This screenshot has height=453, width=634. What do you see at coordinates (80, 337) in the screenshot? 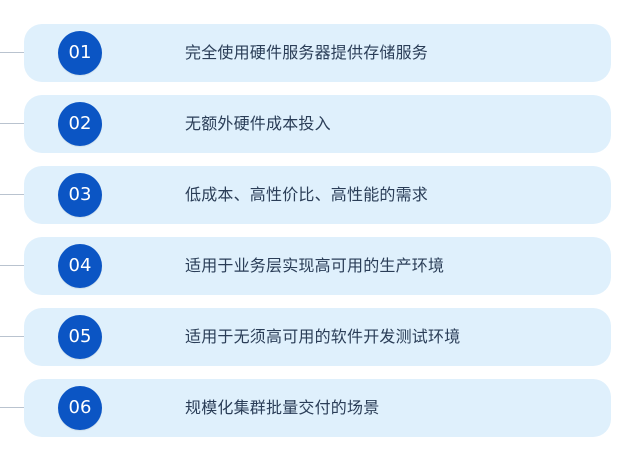
I see `number-badge: 05` at bounding box center [80, 337].